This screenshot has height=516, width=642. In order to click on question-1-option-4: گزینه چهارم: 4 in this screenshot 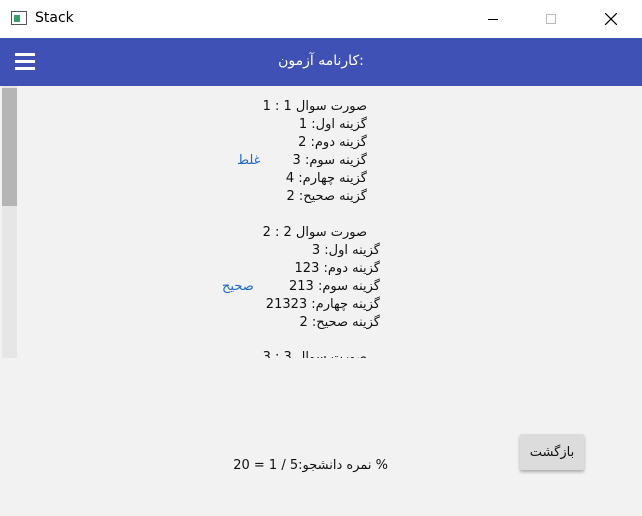, I will do `click(326, 178)`.